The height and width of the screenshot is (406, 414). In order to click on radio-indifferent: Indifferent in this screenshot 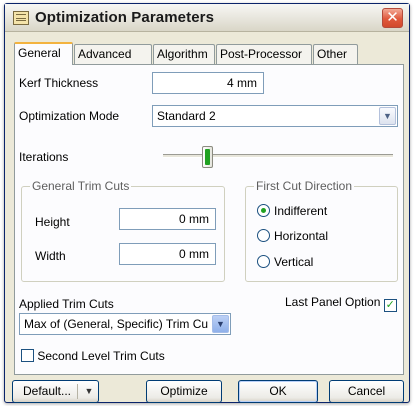, I will do `click(292, 211)`.